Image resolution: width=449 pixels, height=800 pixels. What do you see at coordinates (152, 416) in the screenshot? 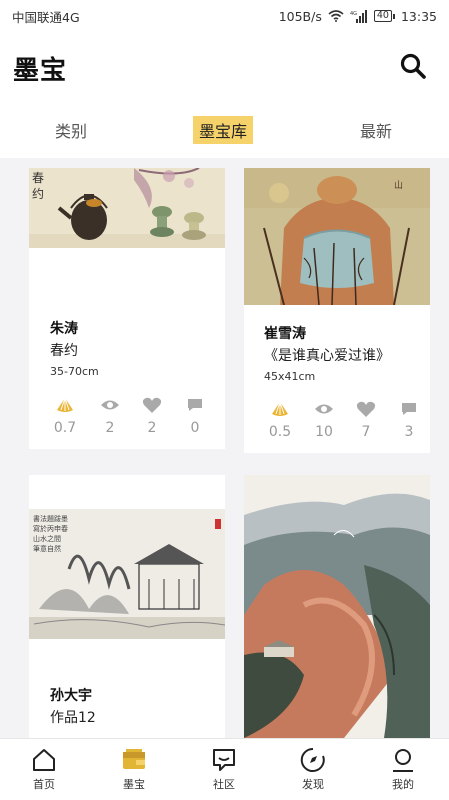
I see `like-stat: 2` at bounding box center [152, 416].